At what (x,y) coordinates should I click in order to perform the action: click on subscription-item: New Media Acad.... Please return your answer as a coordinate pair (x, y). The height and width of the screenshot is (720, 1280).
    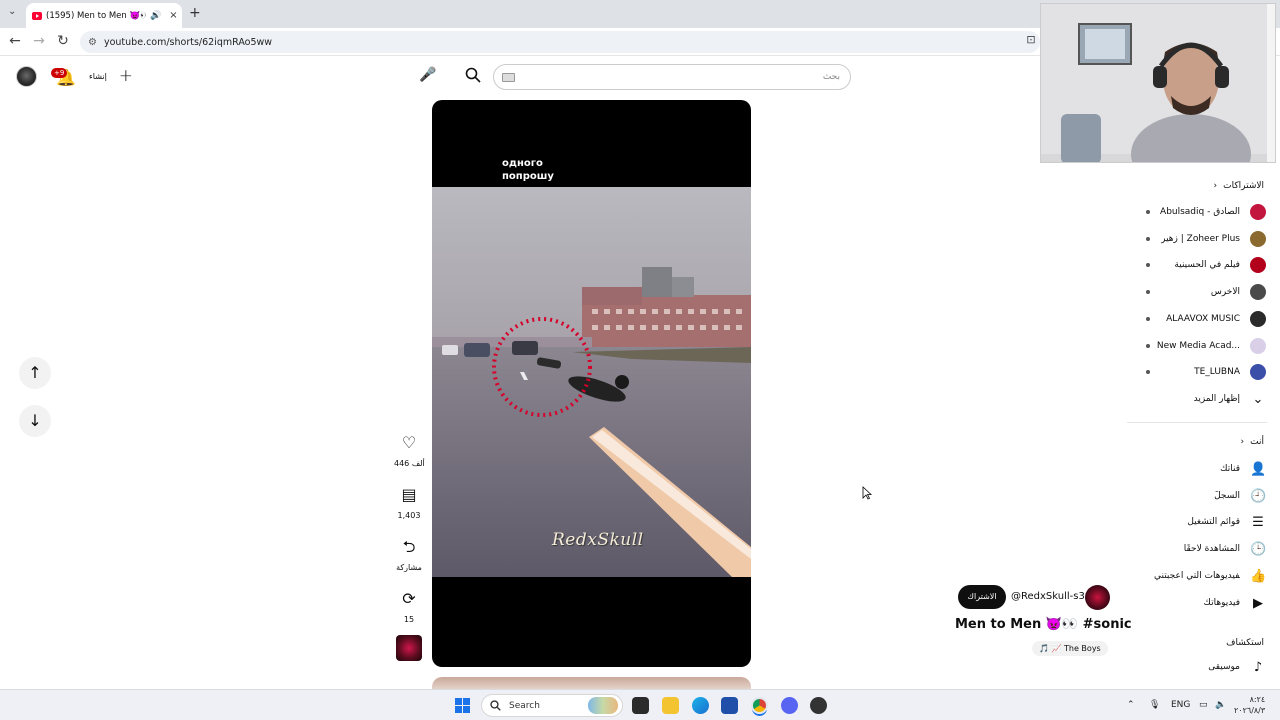
    Looking at the image, I should click on (1203, 346).